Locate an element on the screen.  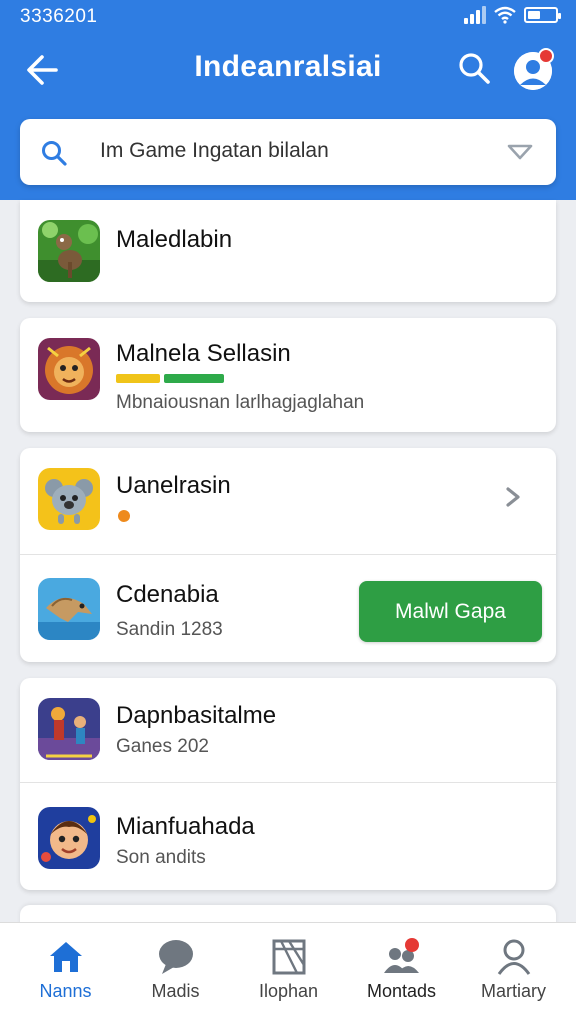
jungle-creature-icon is located at coordinates (69, 251).